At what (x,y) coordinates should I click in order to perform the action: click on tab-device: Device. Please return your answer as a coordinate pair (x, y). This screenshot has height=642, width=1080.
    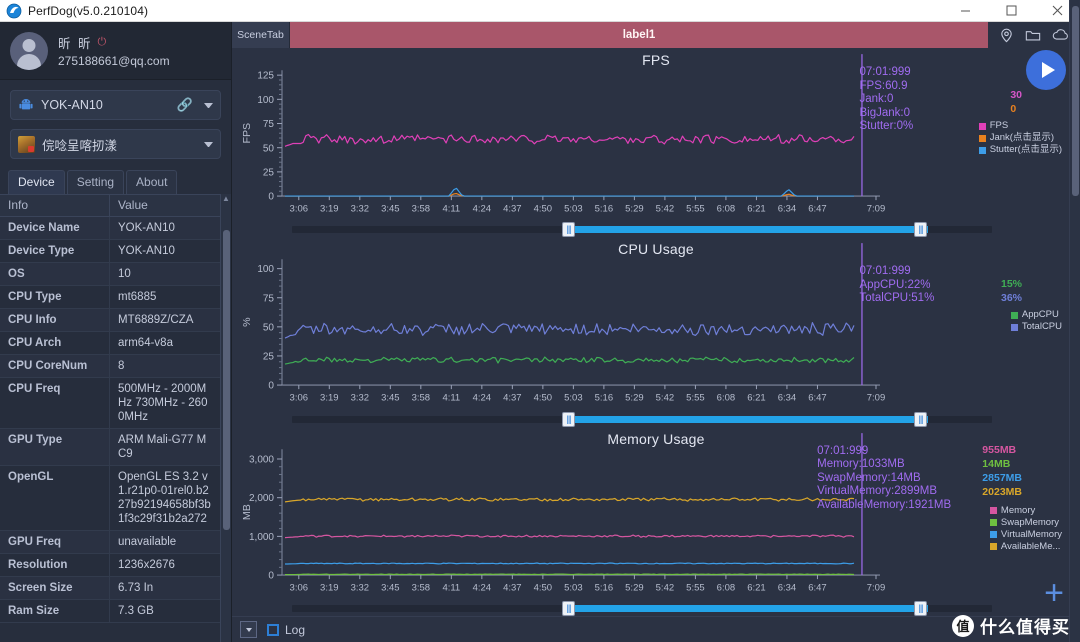
    Looking at the image, I should click on (36, 182).